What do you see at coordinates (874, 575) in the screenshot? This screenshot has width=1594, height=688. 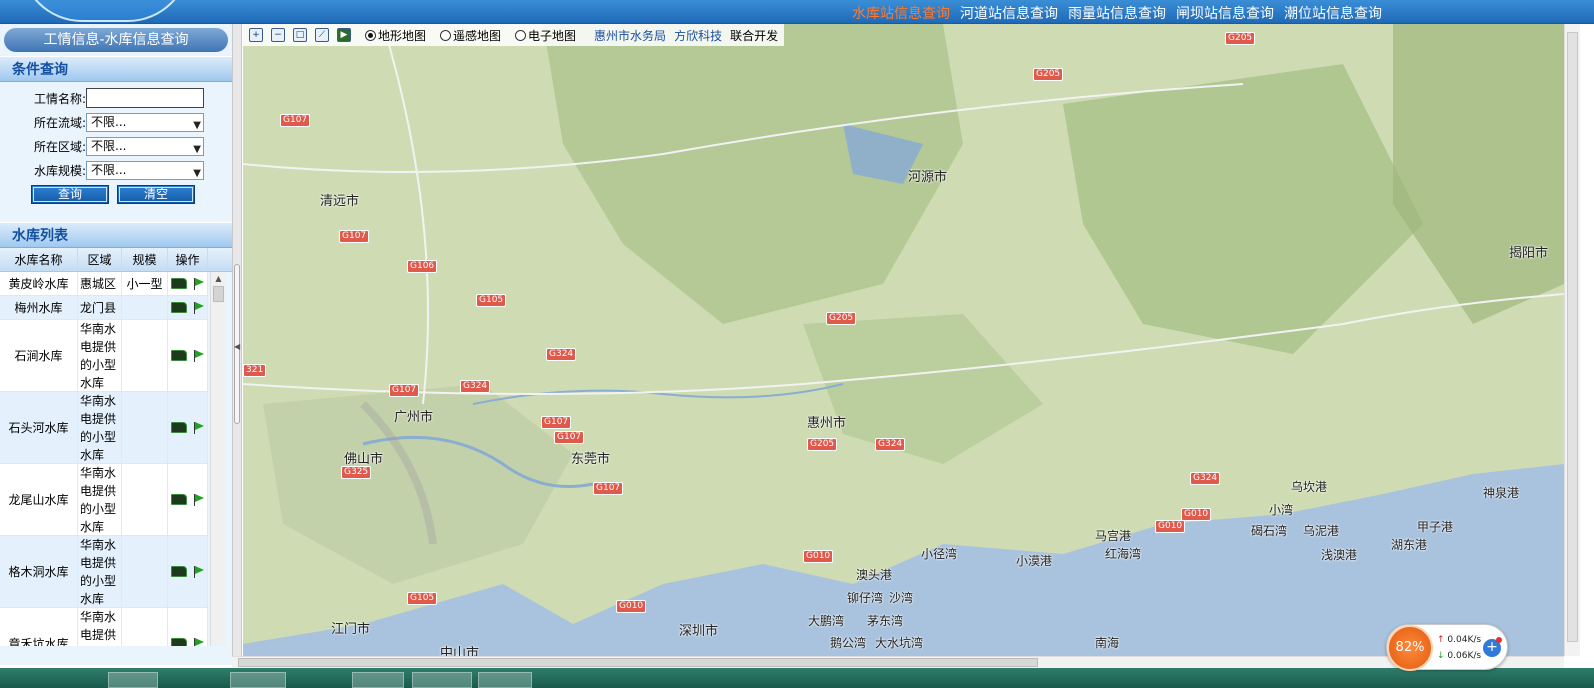 I see `map-place-label: 澳头港` at bounding box center [874, 575].